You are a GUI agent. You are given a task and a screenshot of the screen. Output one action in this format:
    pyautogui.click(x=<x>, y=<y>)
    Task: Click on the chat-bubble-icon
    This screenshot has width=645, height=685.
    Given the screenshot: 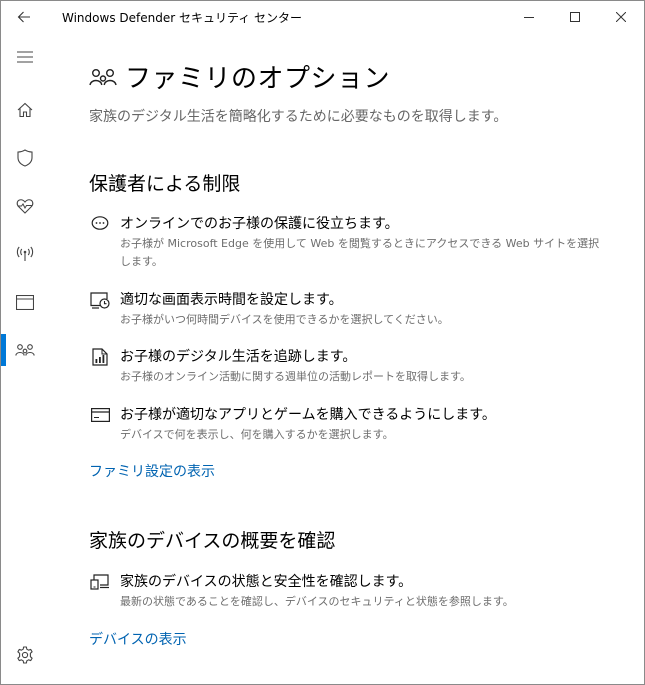 What is the action you would take?
    pyautogui.click(x=100, y=224)
    